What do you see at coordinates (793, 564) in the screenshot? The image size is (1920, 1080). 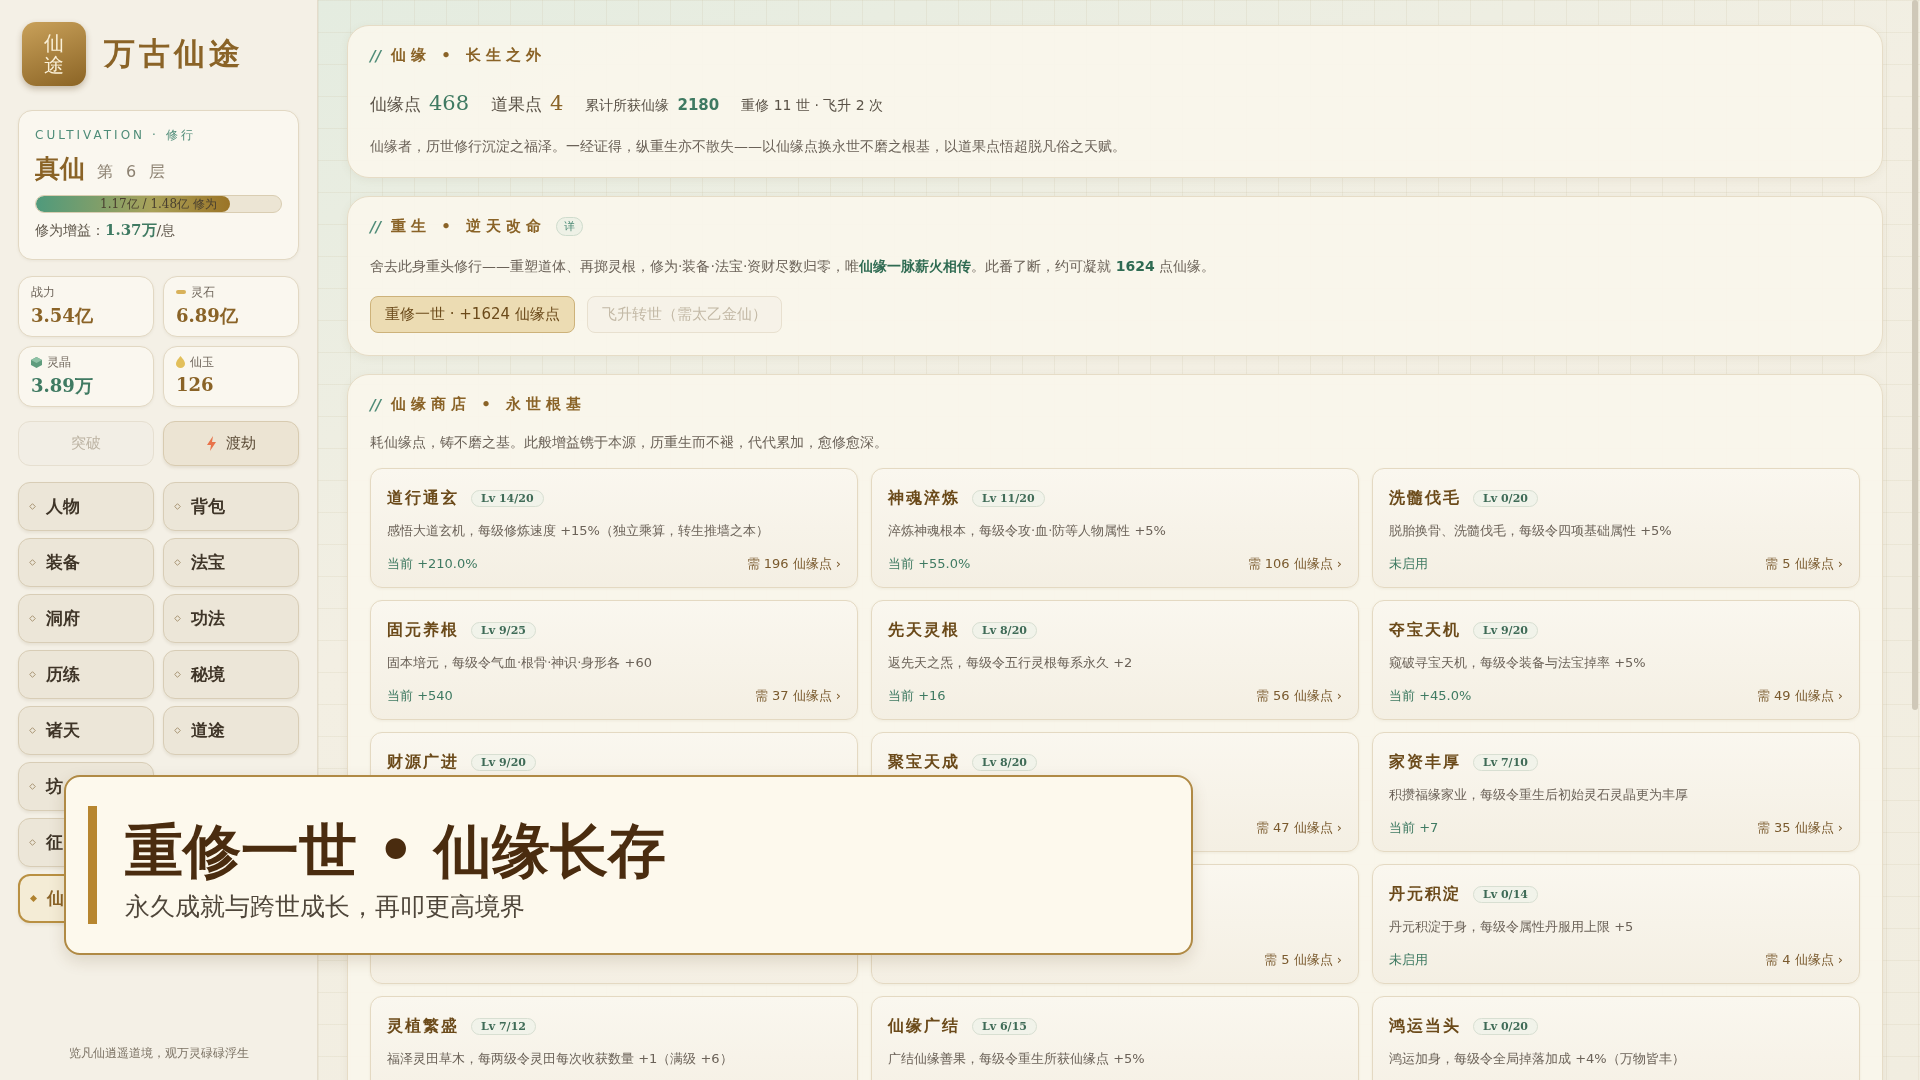 I see `upgrade-cost-link: 需 196 仙缘点 ›` at bounding box center [793, 564].